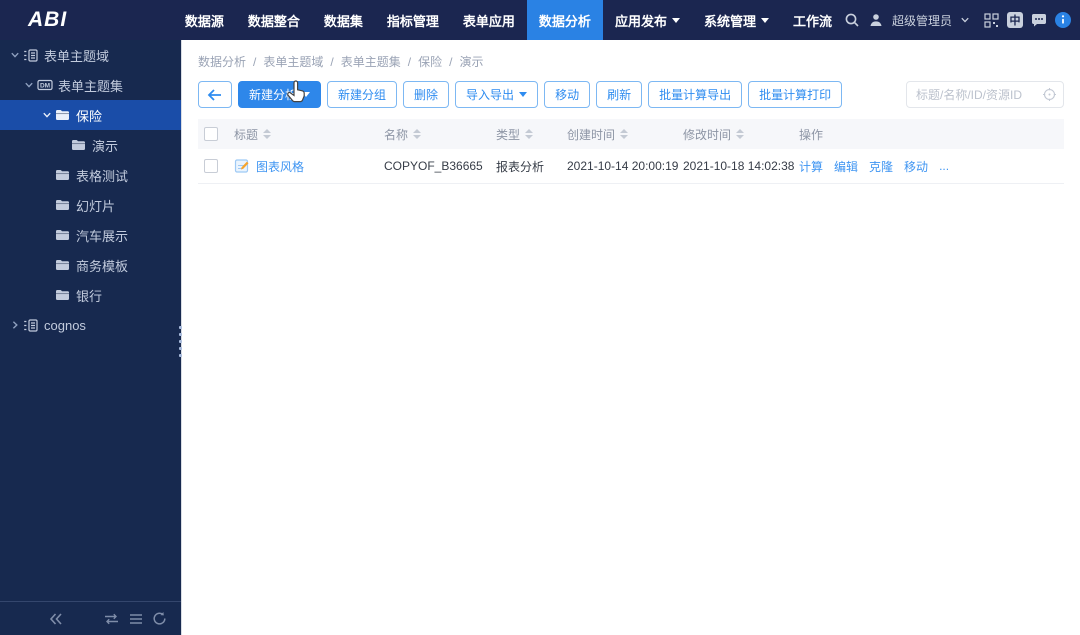 The image size is (1080, 635). Describe the element at coordinates (1015, 20) in the screenshot. I see `language-toggle: 中` at that location.